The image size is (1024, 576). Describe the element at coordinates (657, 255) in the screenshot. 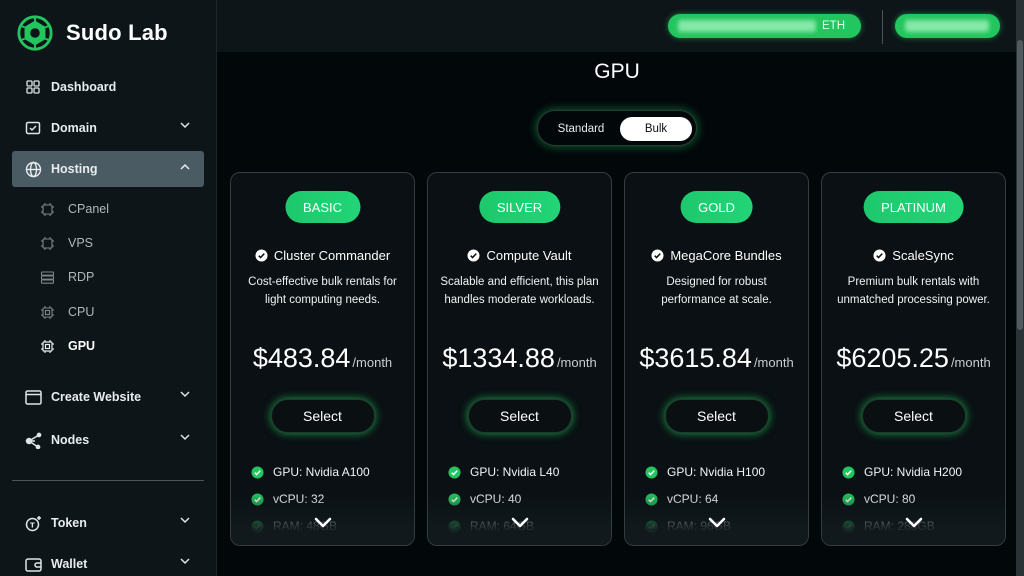

I see `verified-badge-icon` at that location.